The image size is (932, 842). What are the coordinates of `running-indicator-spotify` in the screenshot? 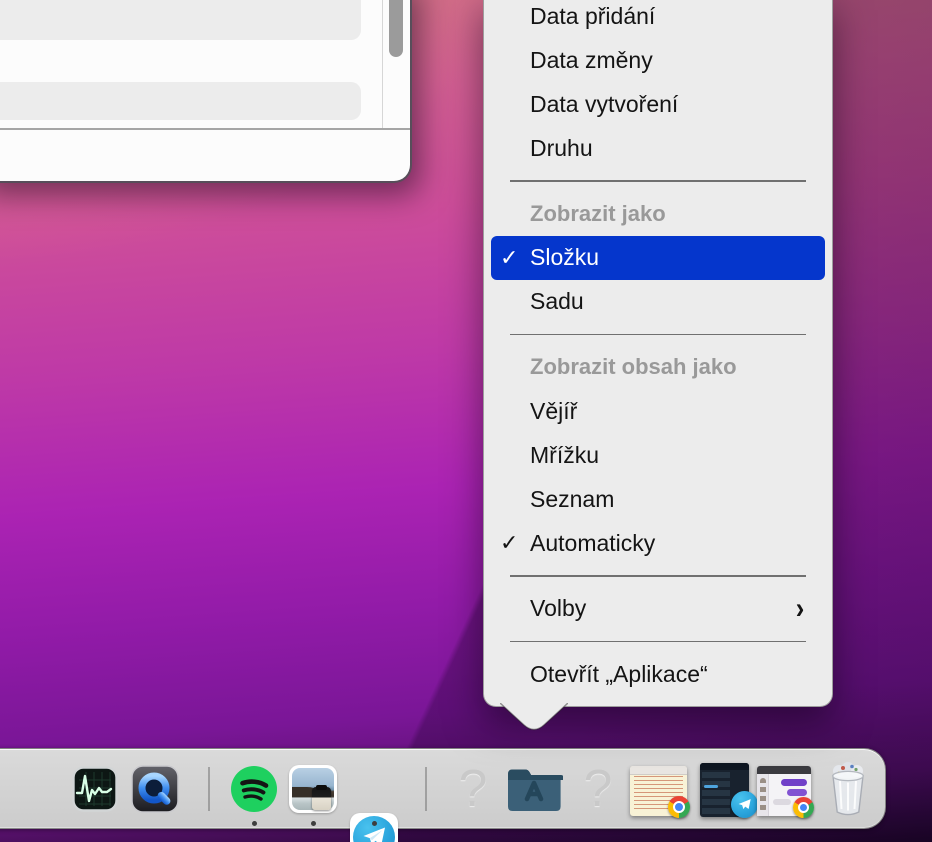 It's located at (254, 823).